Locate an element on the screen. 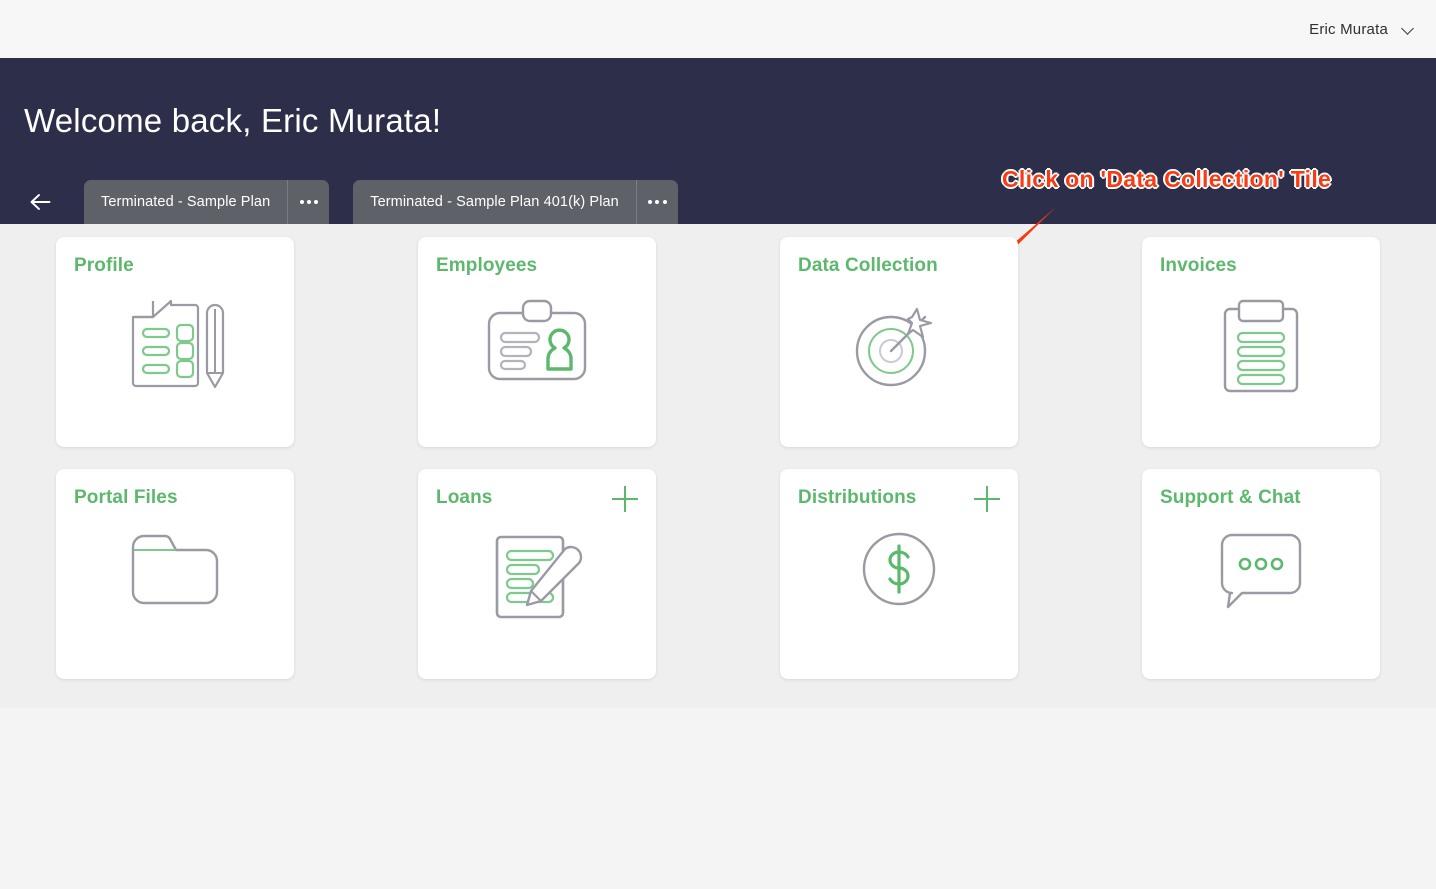  instruction-annotation: Click on 'Data Collection' Tile is located at coordinates (1166, 179).